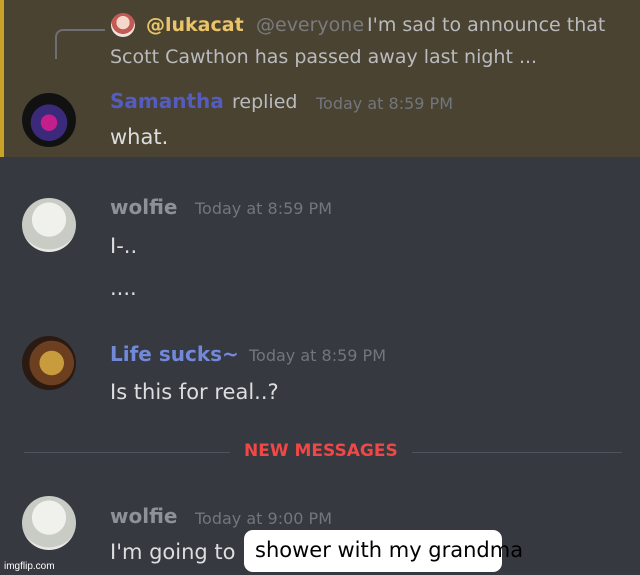 The image size is (640, 575). I want to click on reply-connector, so click(80, 44).